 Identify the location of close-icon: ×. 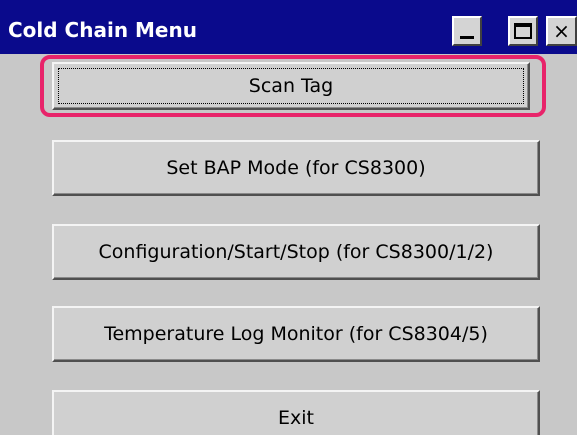
(561, 31).